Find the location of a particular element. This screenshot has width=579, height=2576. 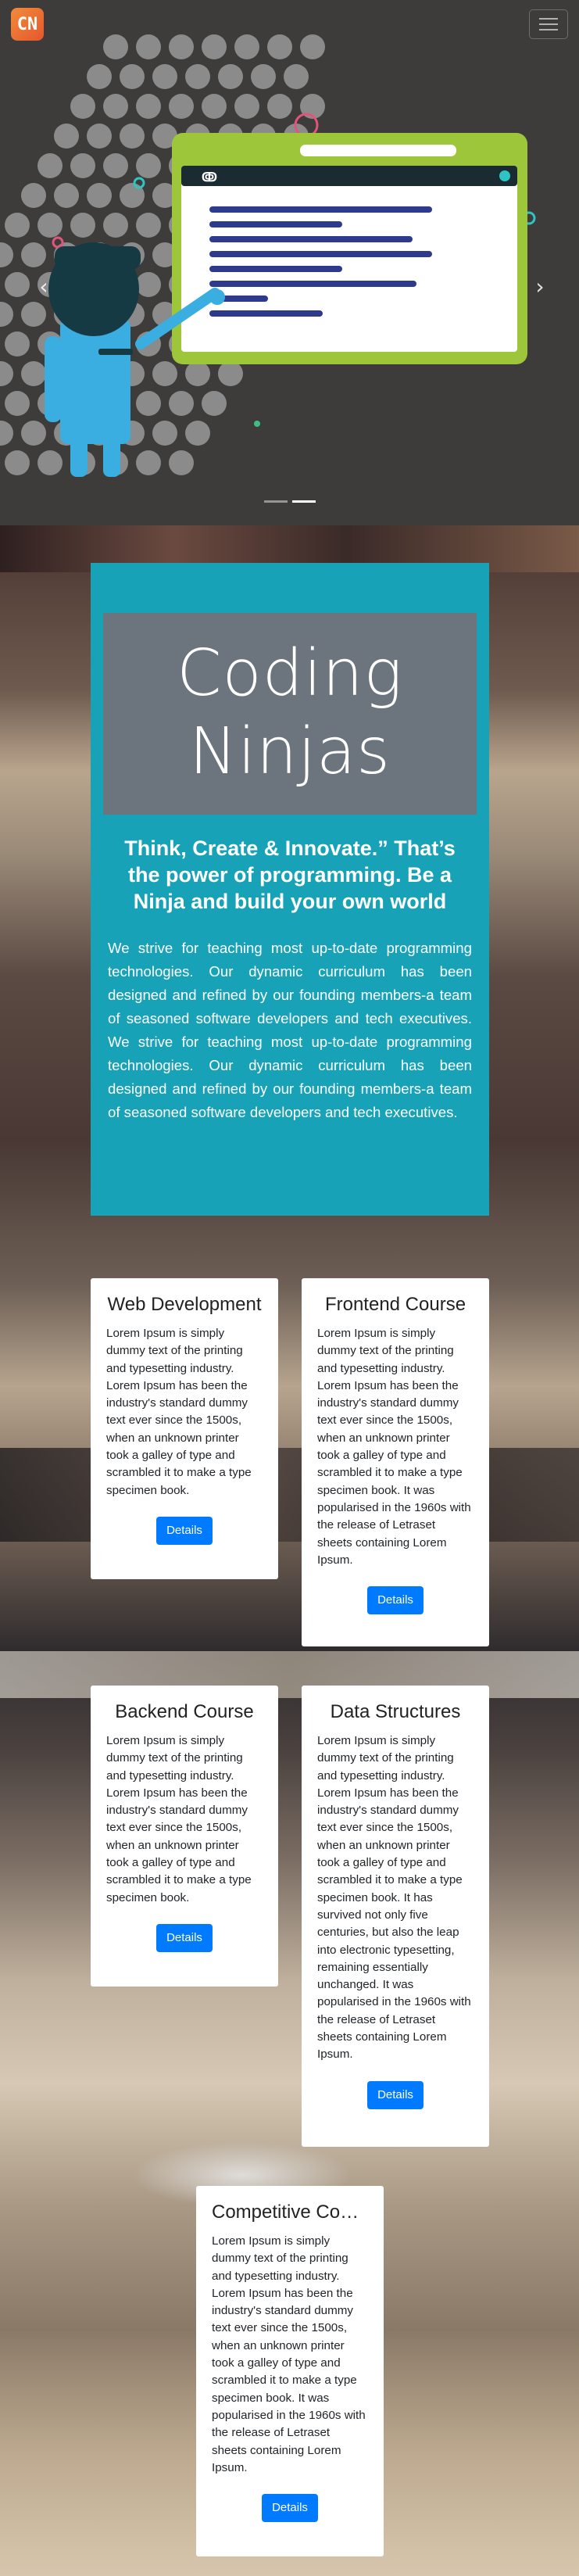

carousel-prev-icon: ‹ is located at coordinates (44, 287).